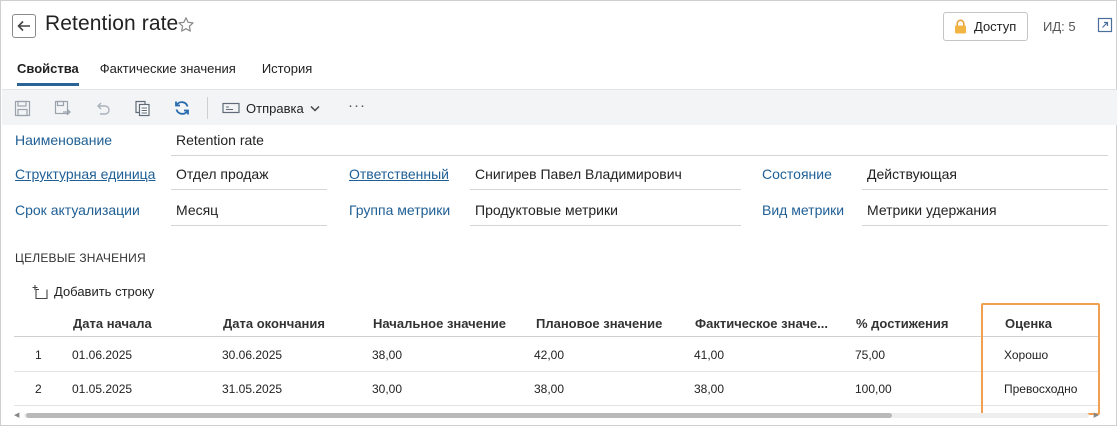 Image resolution: width=1117 pixels, height=426 pixels. I want to click on record-id: ИД: 5, so click(1059, 26).